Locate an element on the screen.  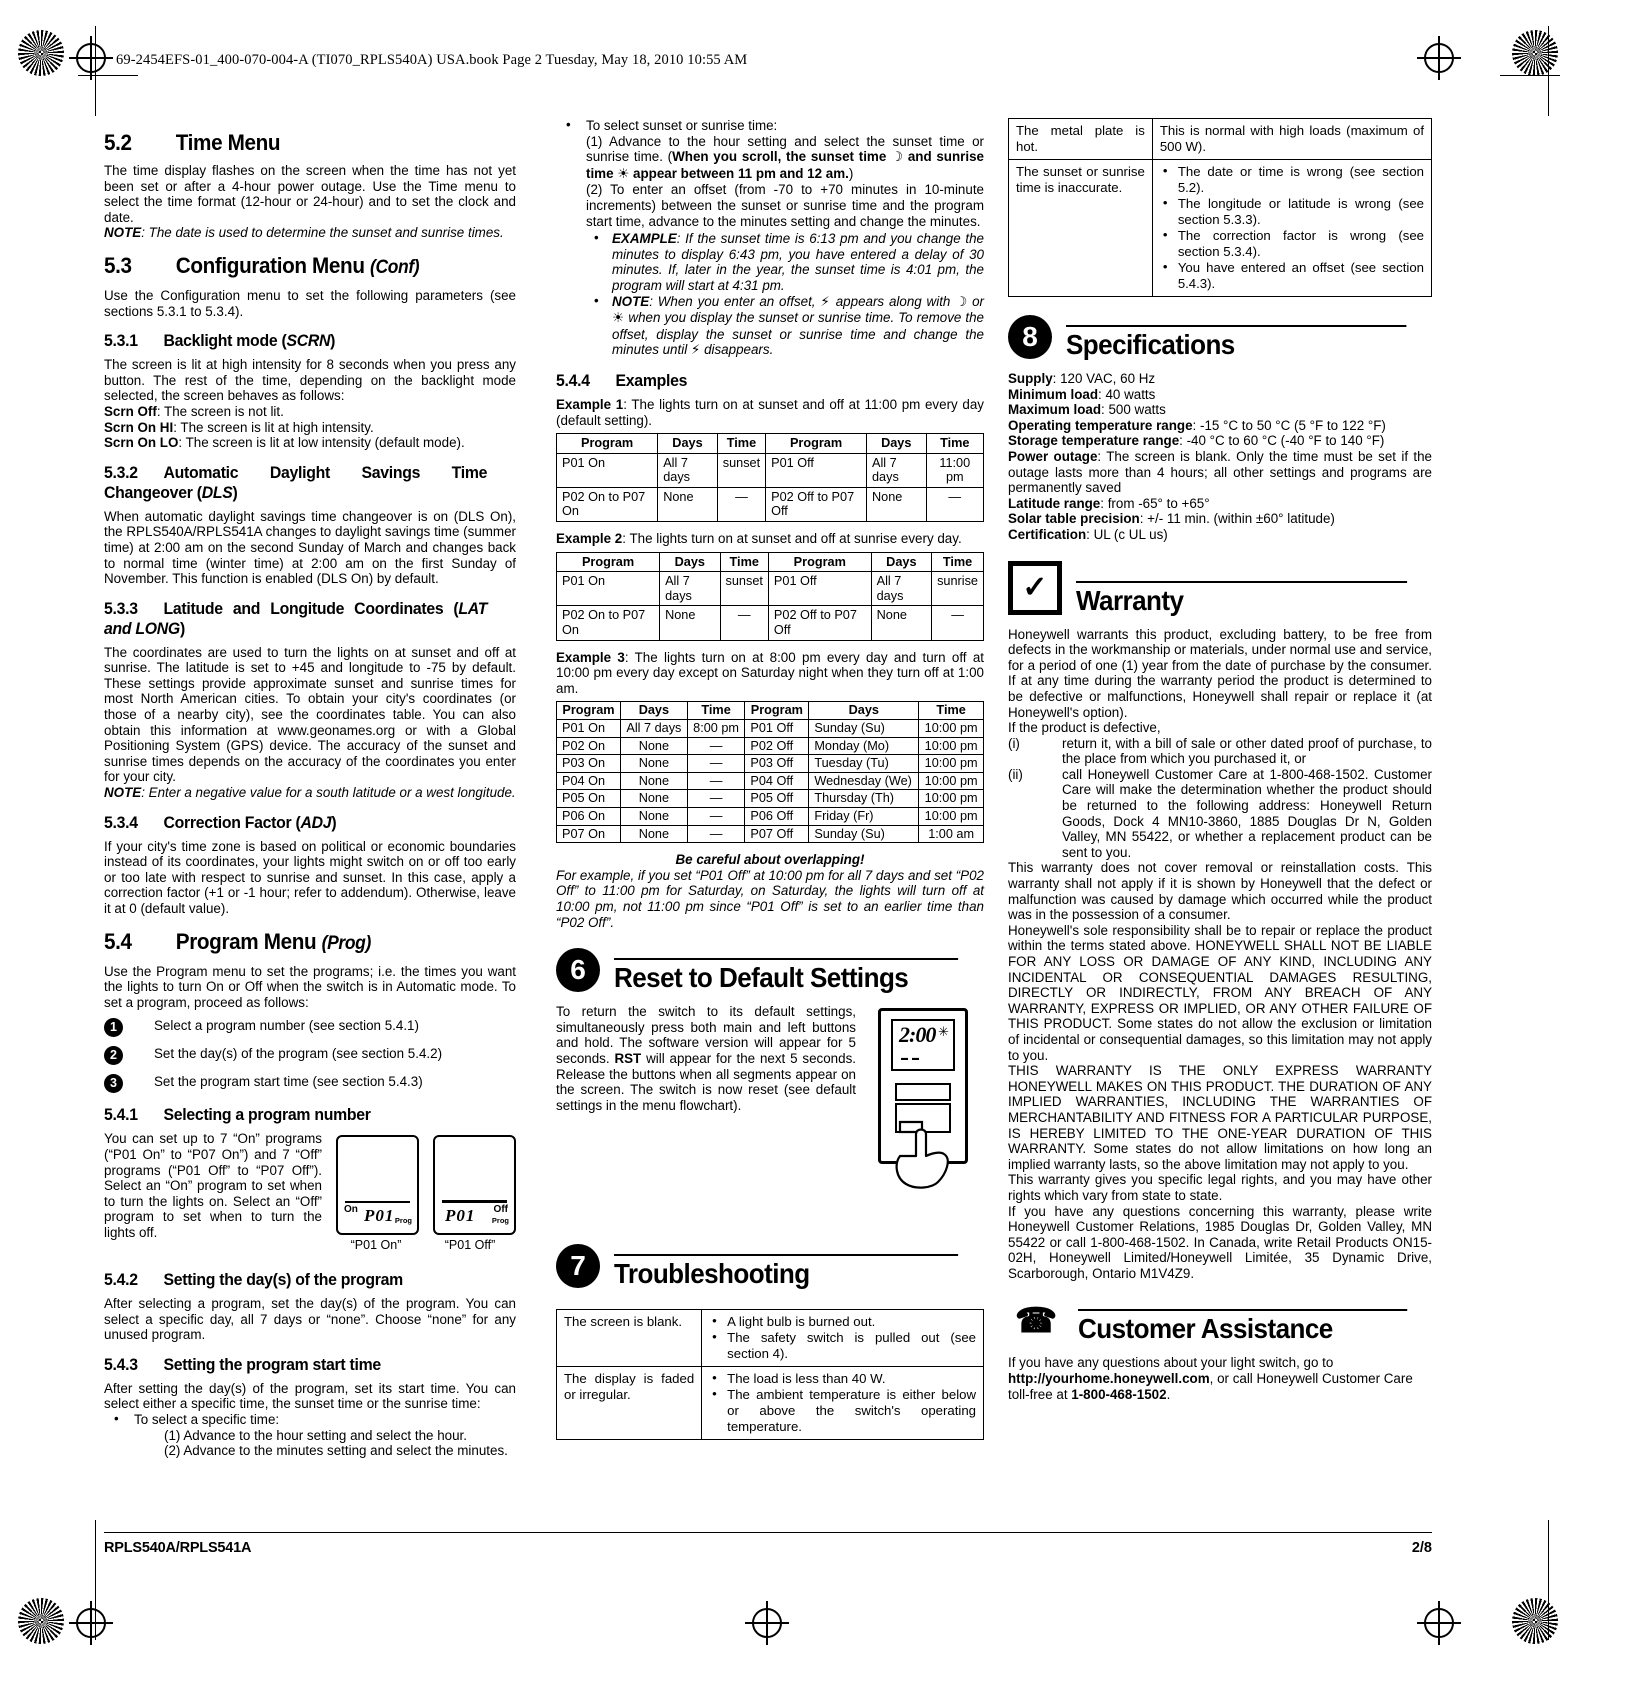
cell: P01 Off is located at coordinates (819, 589).